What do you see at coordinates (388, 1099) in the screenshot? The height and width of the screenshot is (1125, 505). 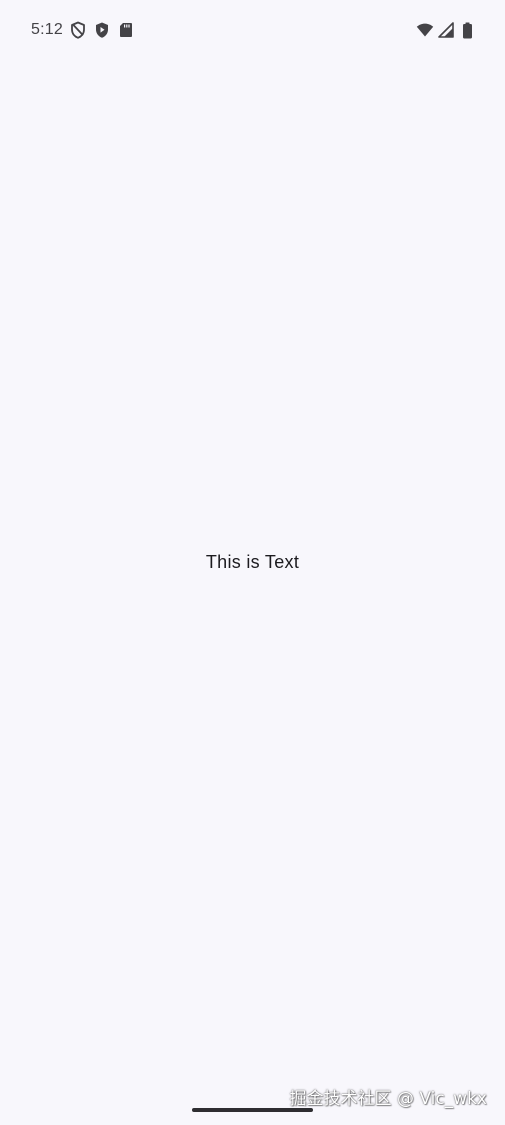 I see `watermark-text: 掘金技术社区 @ Vic_wkx` at bounding box center [388, 1099].